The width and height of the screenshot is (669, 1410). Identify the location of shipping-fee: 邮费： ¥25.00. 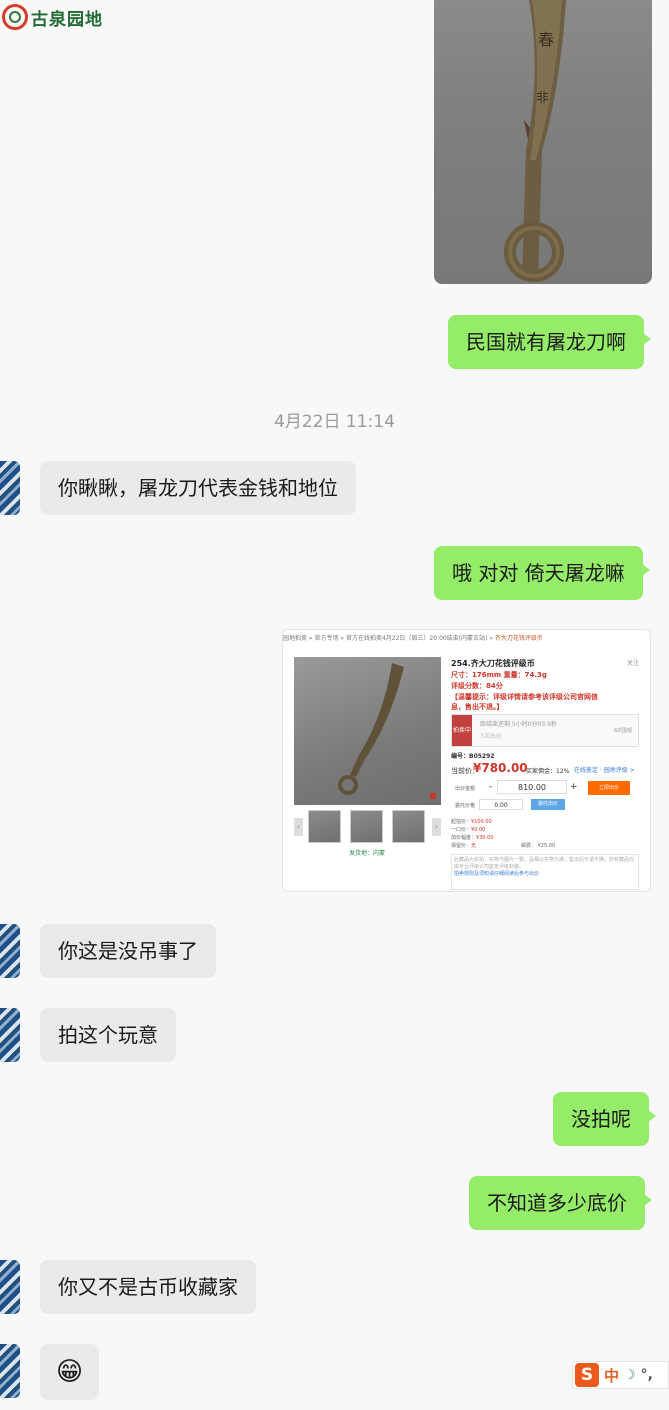
(538, 846).